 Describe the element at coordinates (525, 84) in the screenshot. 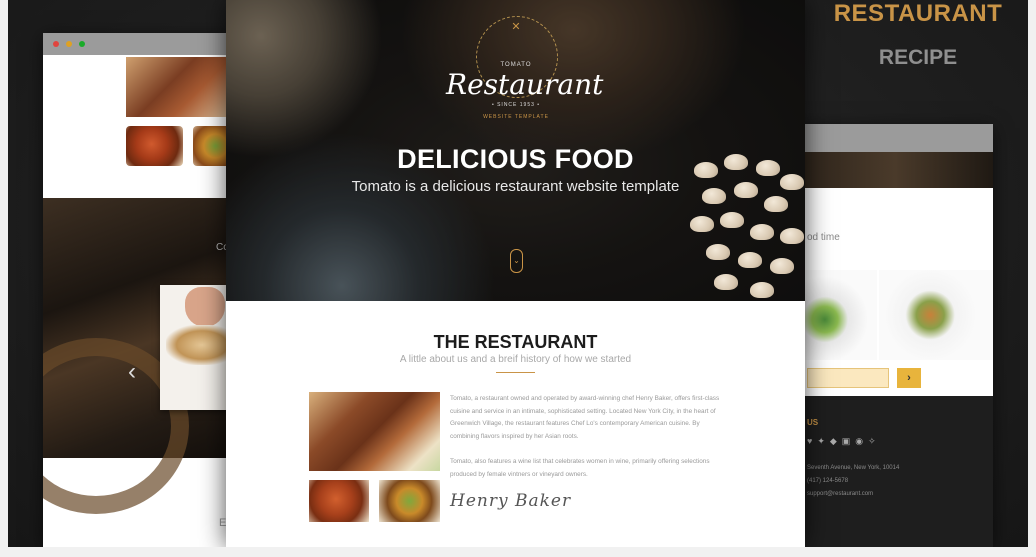

I see `logo-name: Restaurant` at that location.